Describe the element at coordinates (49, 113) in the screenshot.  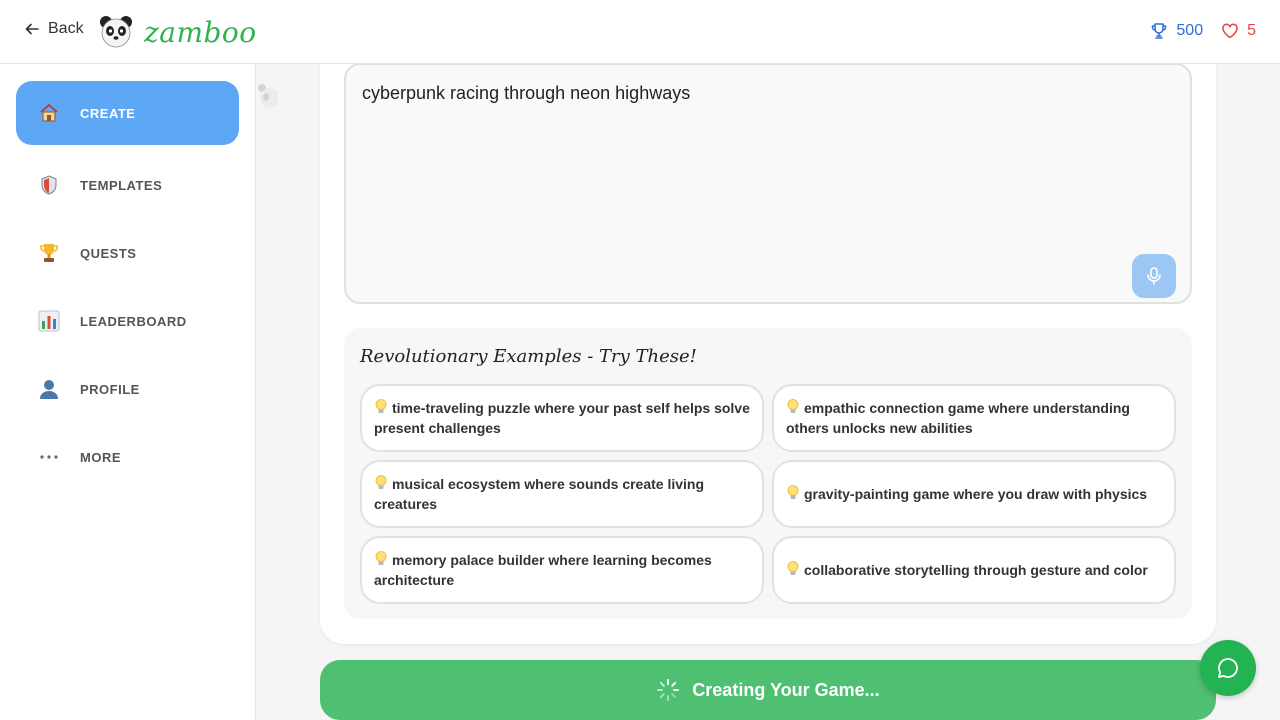
I see `house-icon` at that location.